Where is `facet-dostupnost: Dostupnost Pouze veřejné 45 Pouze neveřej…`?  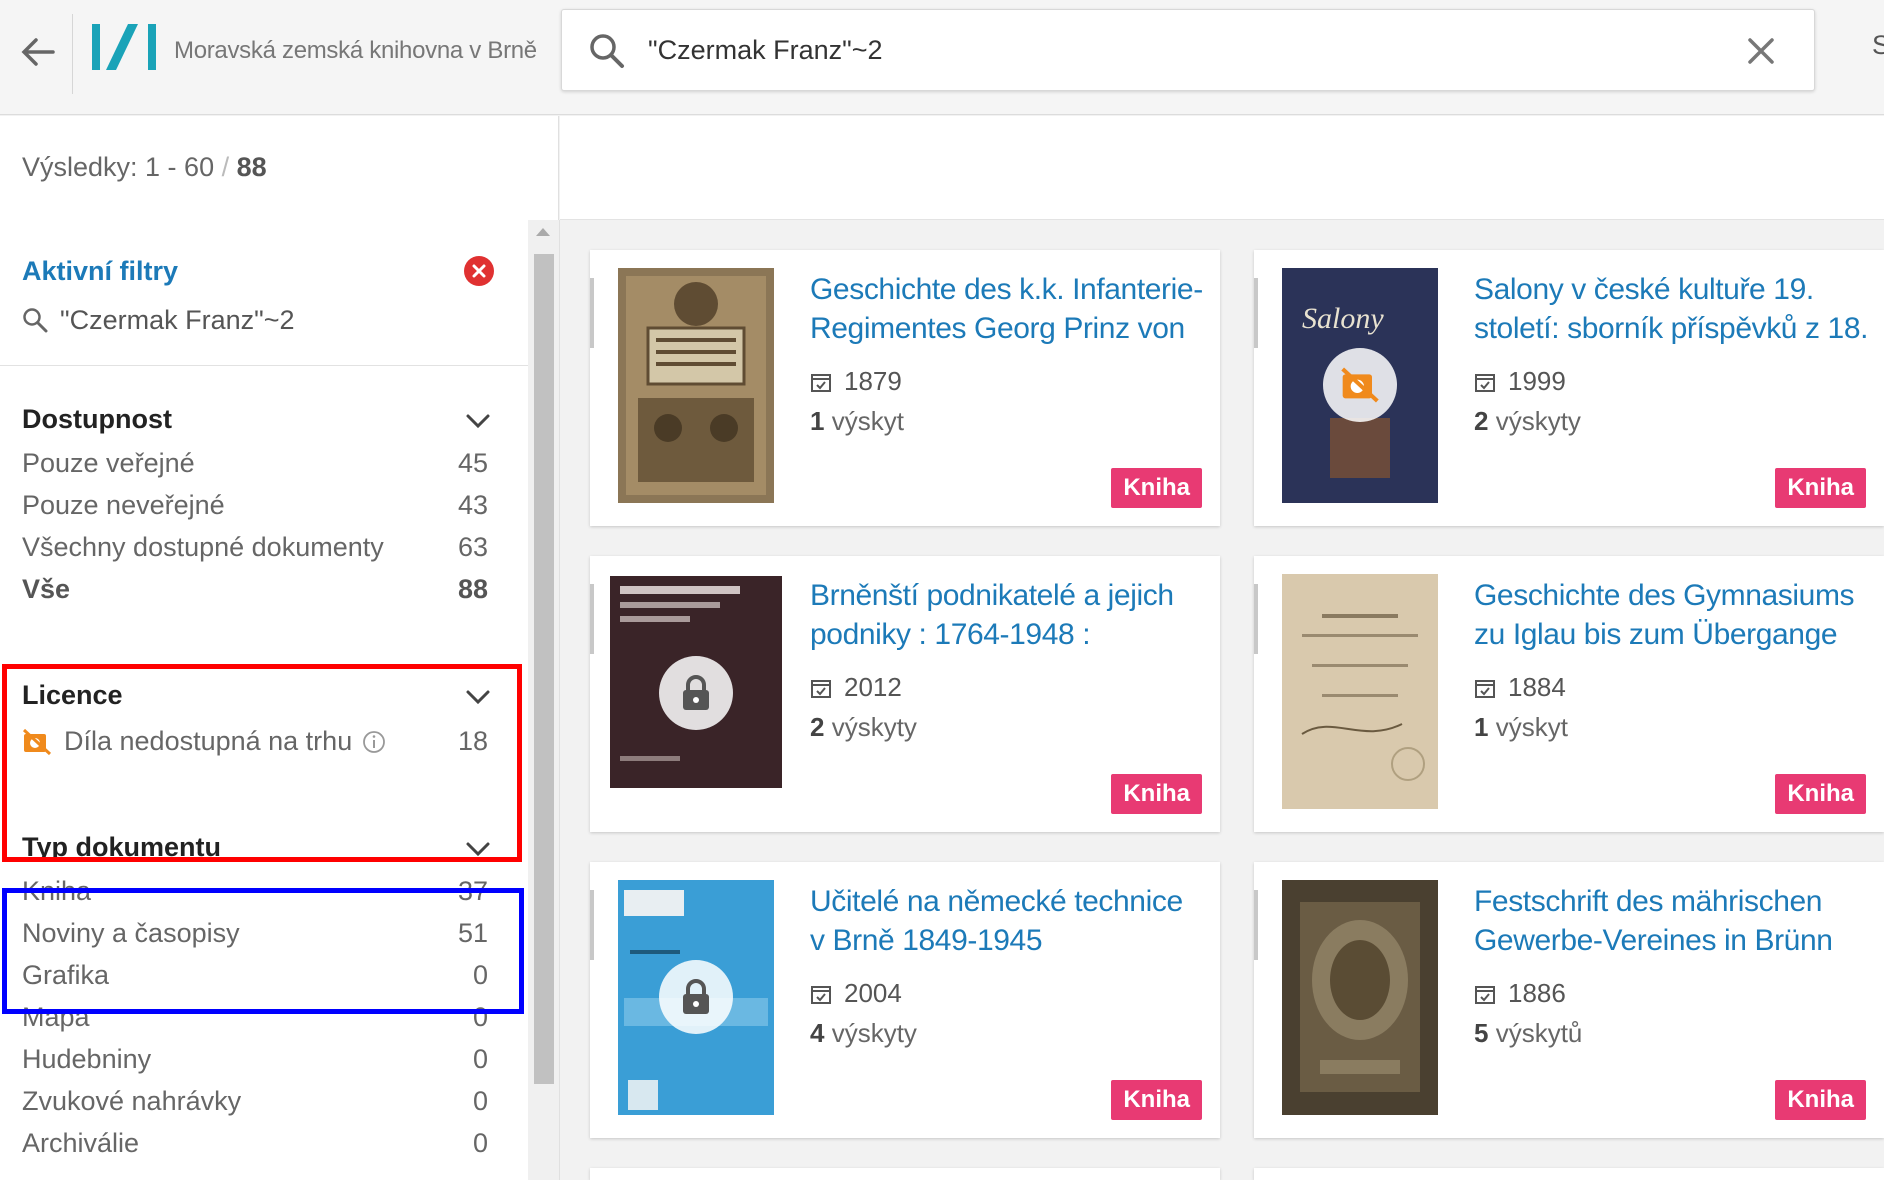 facet-dostupnost: Dostupnost Pouze veřejné 45 Pouze neveřej… is located at coordinates (264, 529).